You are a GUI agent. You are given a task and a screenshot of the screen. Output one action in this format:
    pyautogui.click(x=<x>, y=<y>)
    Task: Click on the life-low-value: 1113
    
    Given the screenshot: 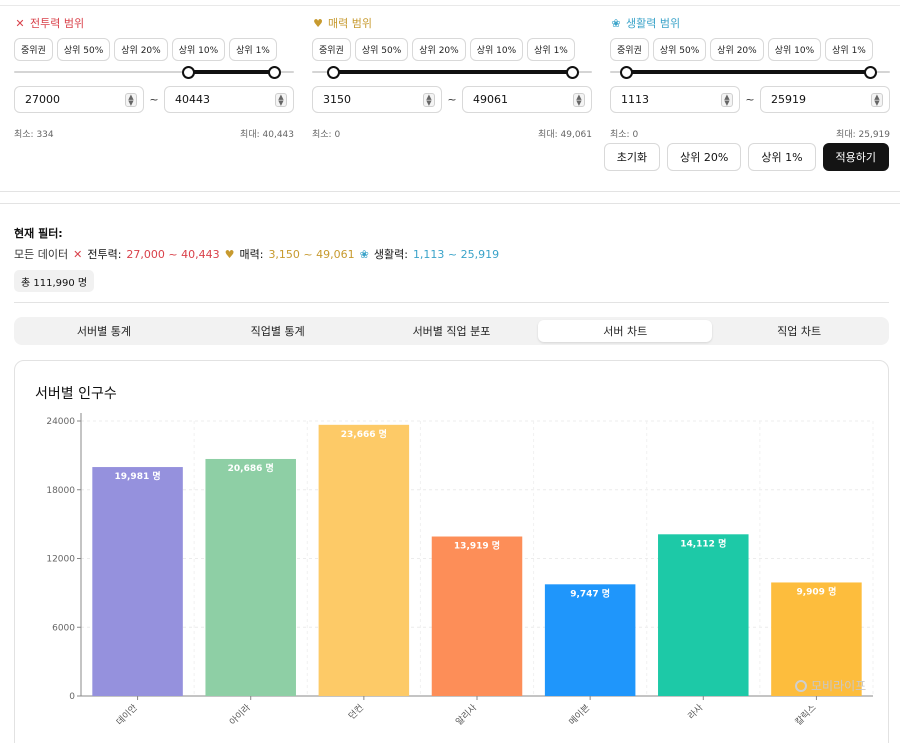 What is the action you would take?
    pyautogui.click(x=635, y=99)
    